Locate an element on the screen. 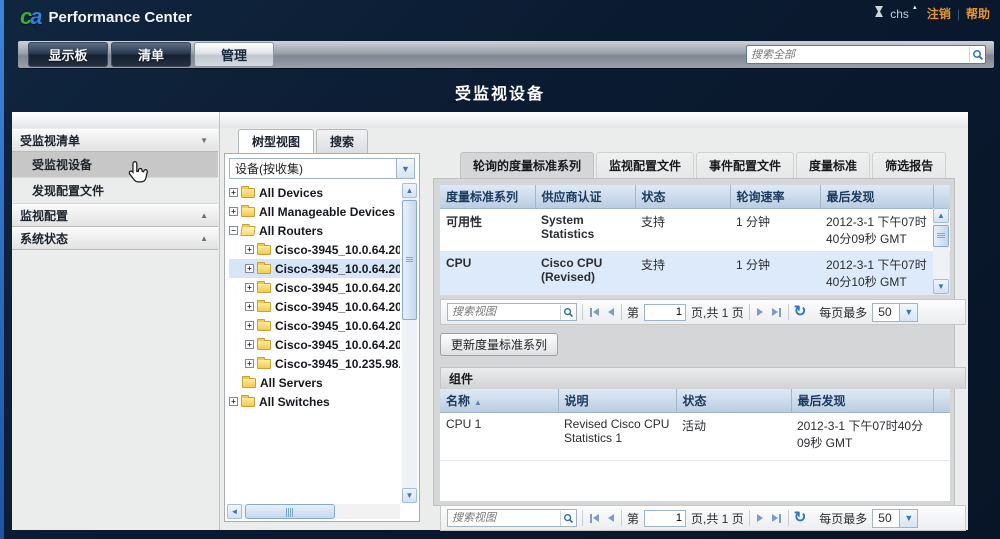  tab-monitoring-profiles: 监视配置文件 is located at coordinates (645, 165).